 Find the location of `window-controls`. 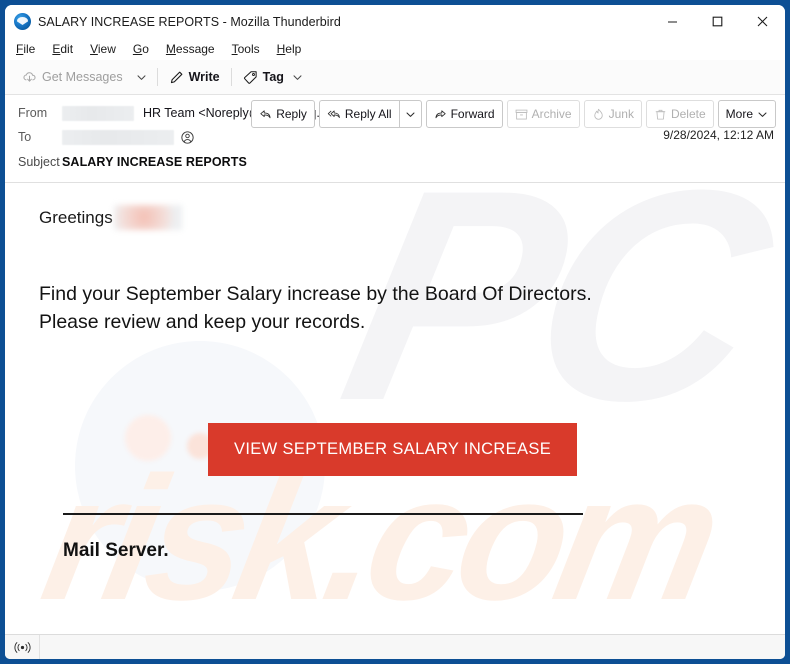

window-controls is located at coordinates (717, 21).